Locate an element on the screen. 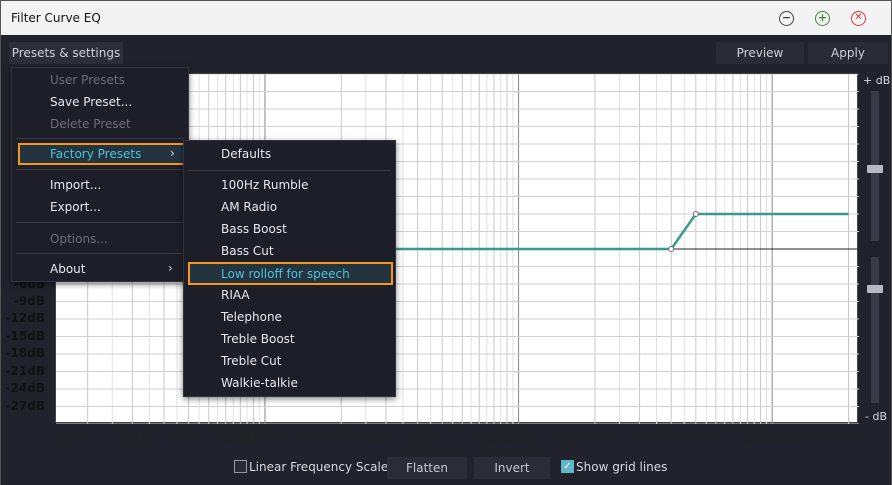  freq-label: 4000Hz is located at coordinates (663, 438).